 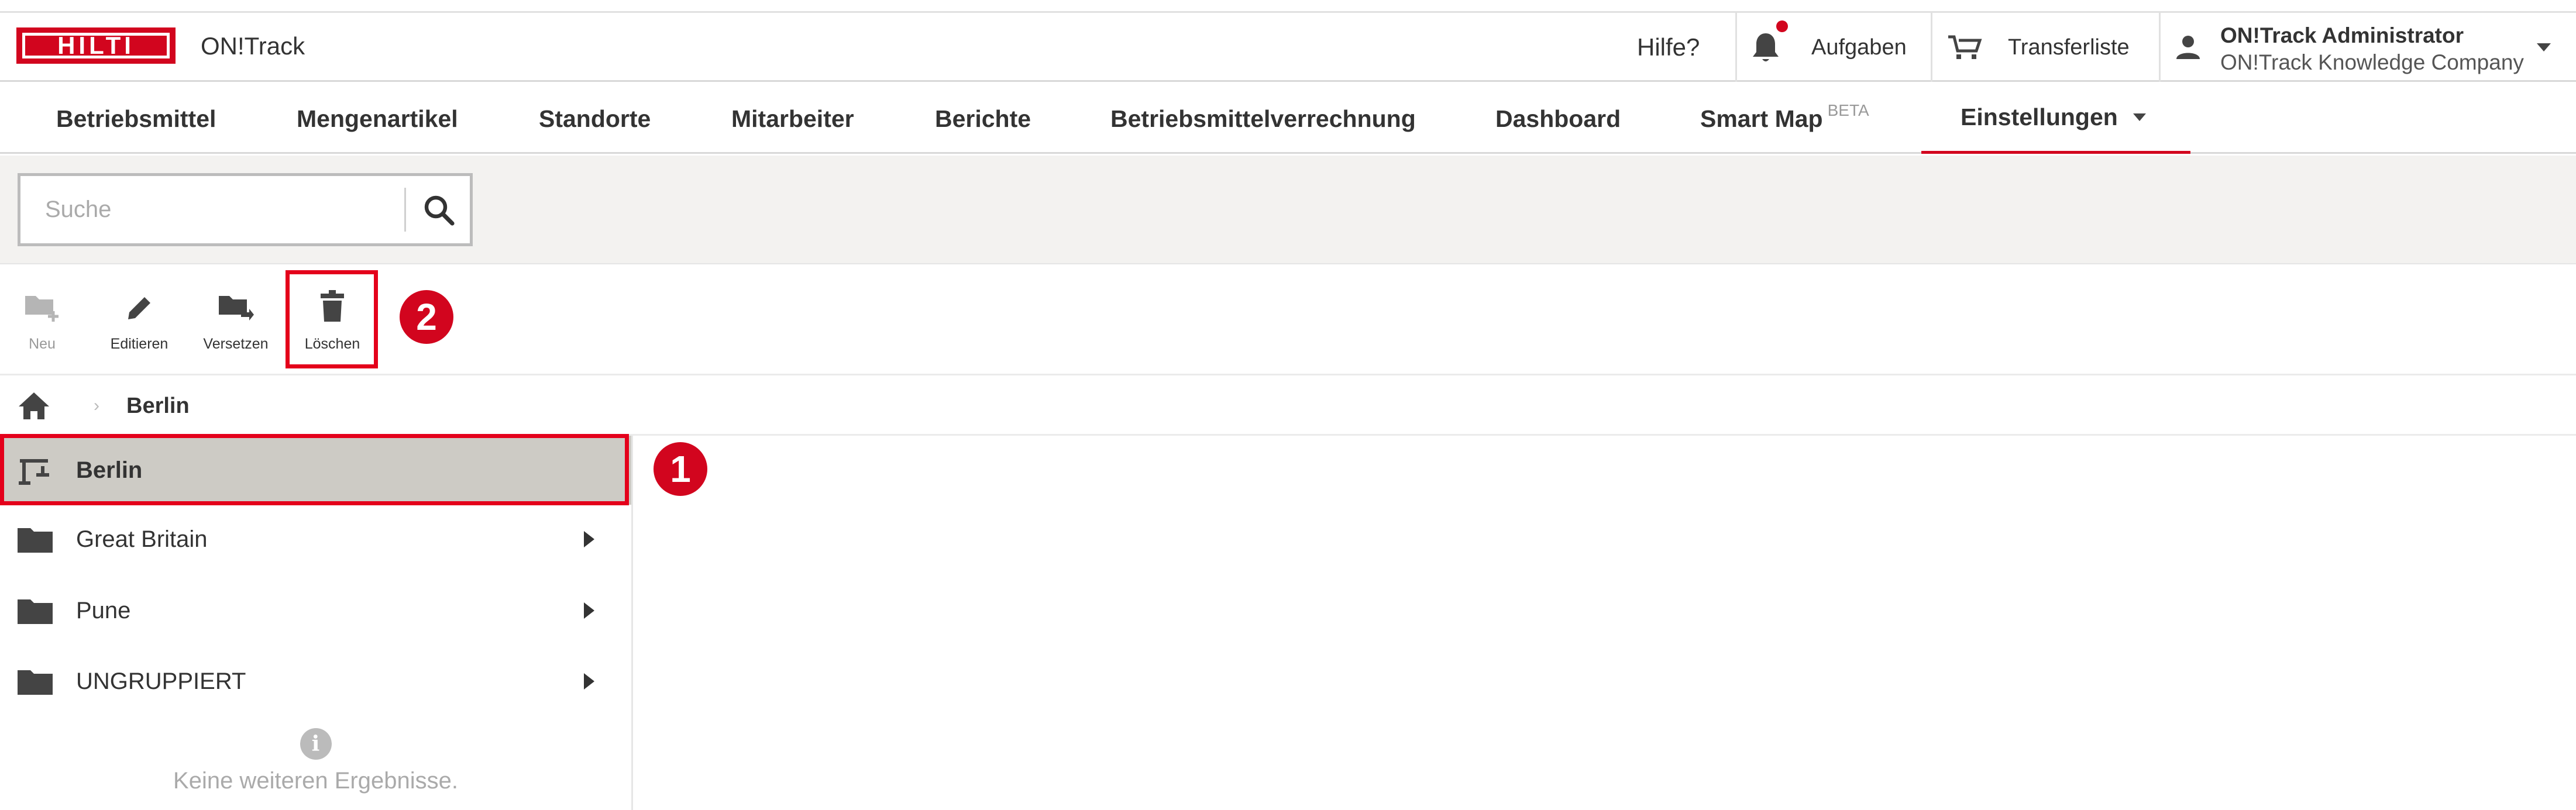 I want to click on edit-button: Editieren, so click(x=139, y=320).